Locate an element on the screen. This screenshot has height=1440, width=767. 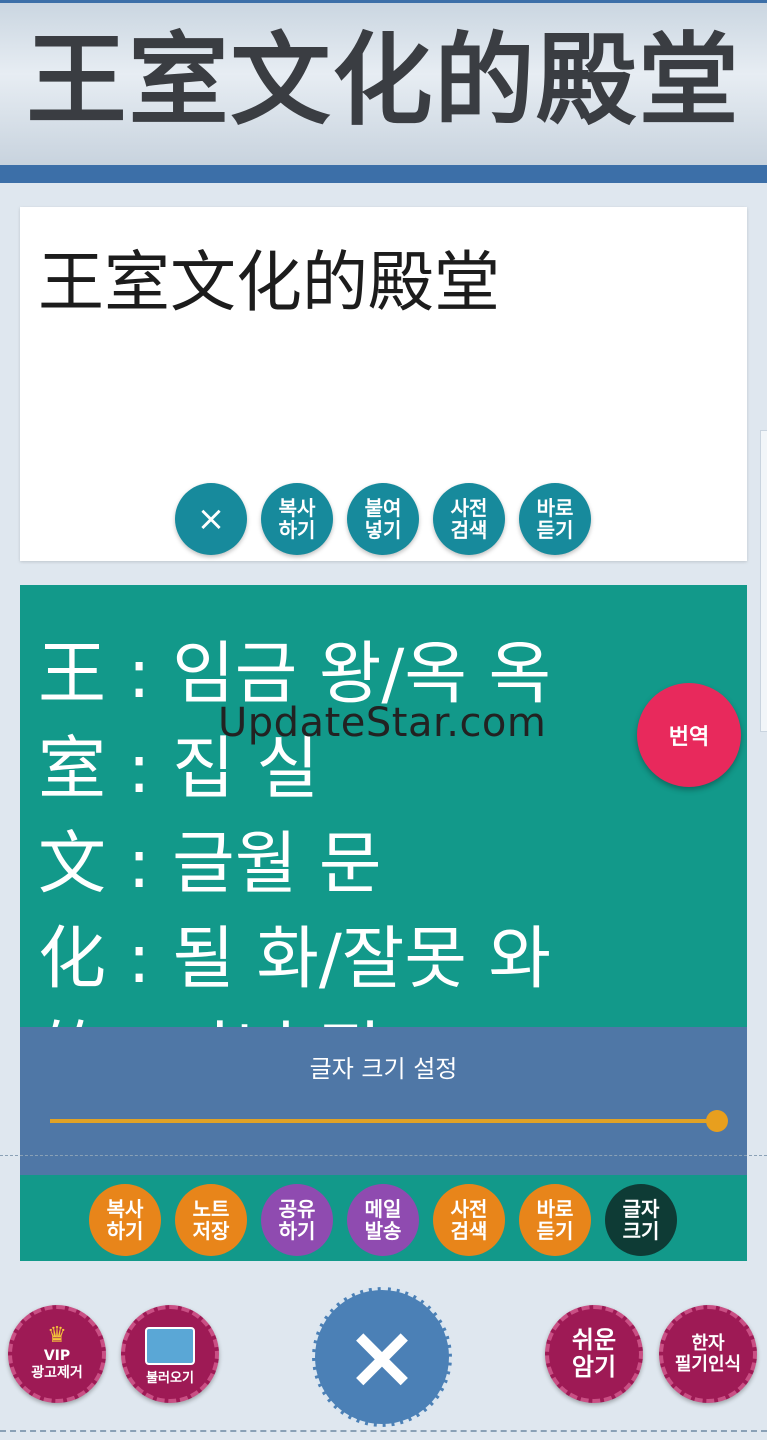
easy-memorize-button: 쉬운 암기 is located at coordinates (594, 1354).